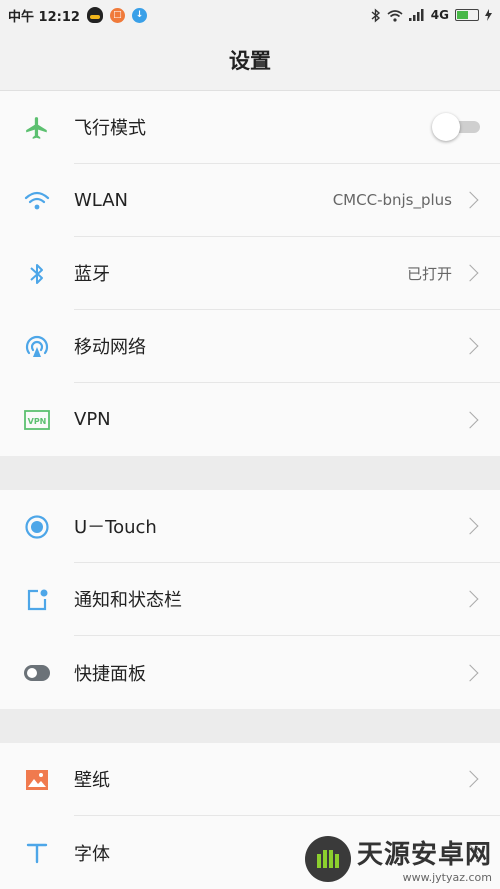 The height and width of the screenshot is (889, 500). I want to click on setting-notification-statusbar: 通知和状态栏, so click(250, 599).